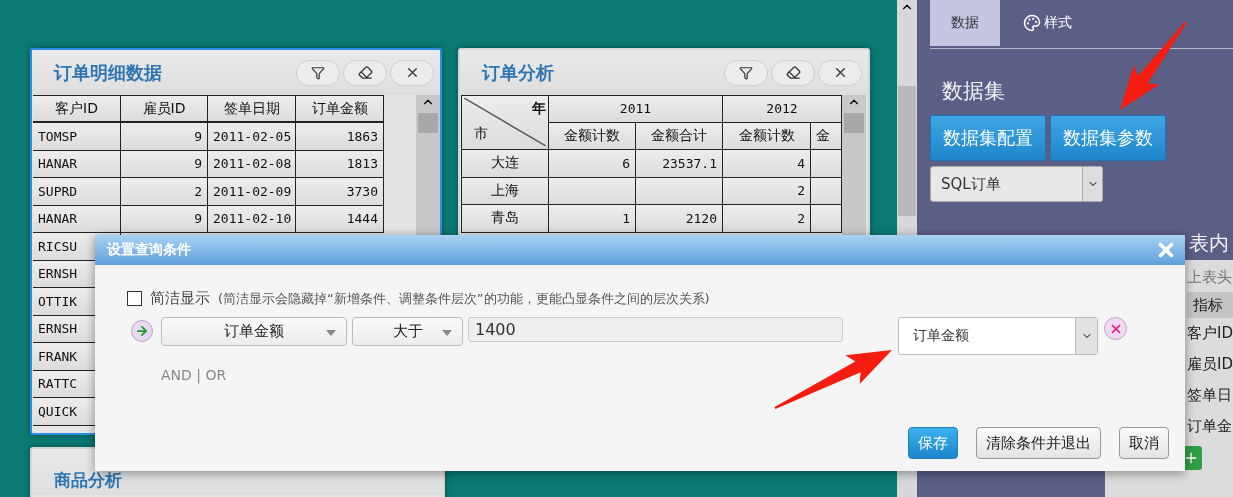 Image resolution: width=1233 pixels, height=497 pixels. I want to click on column-header: 金额合计, so click(679, 136).